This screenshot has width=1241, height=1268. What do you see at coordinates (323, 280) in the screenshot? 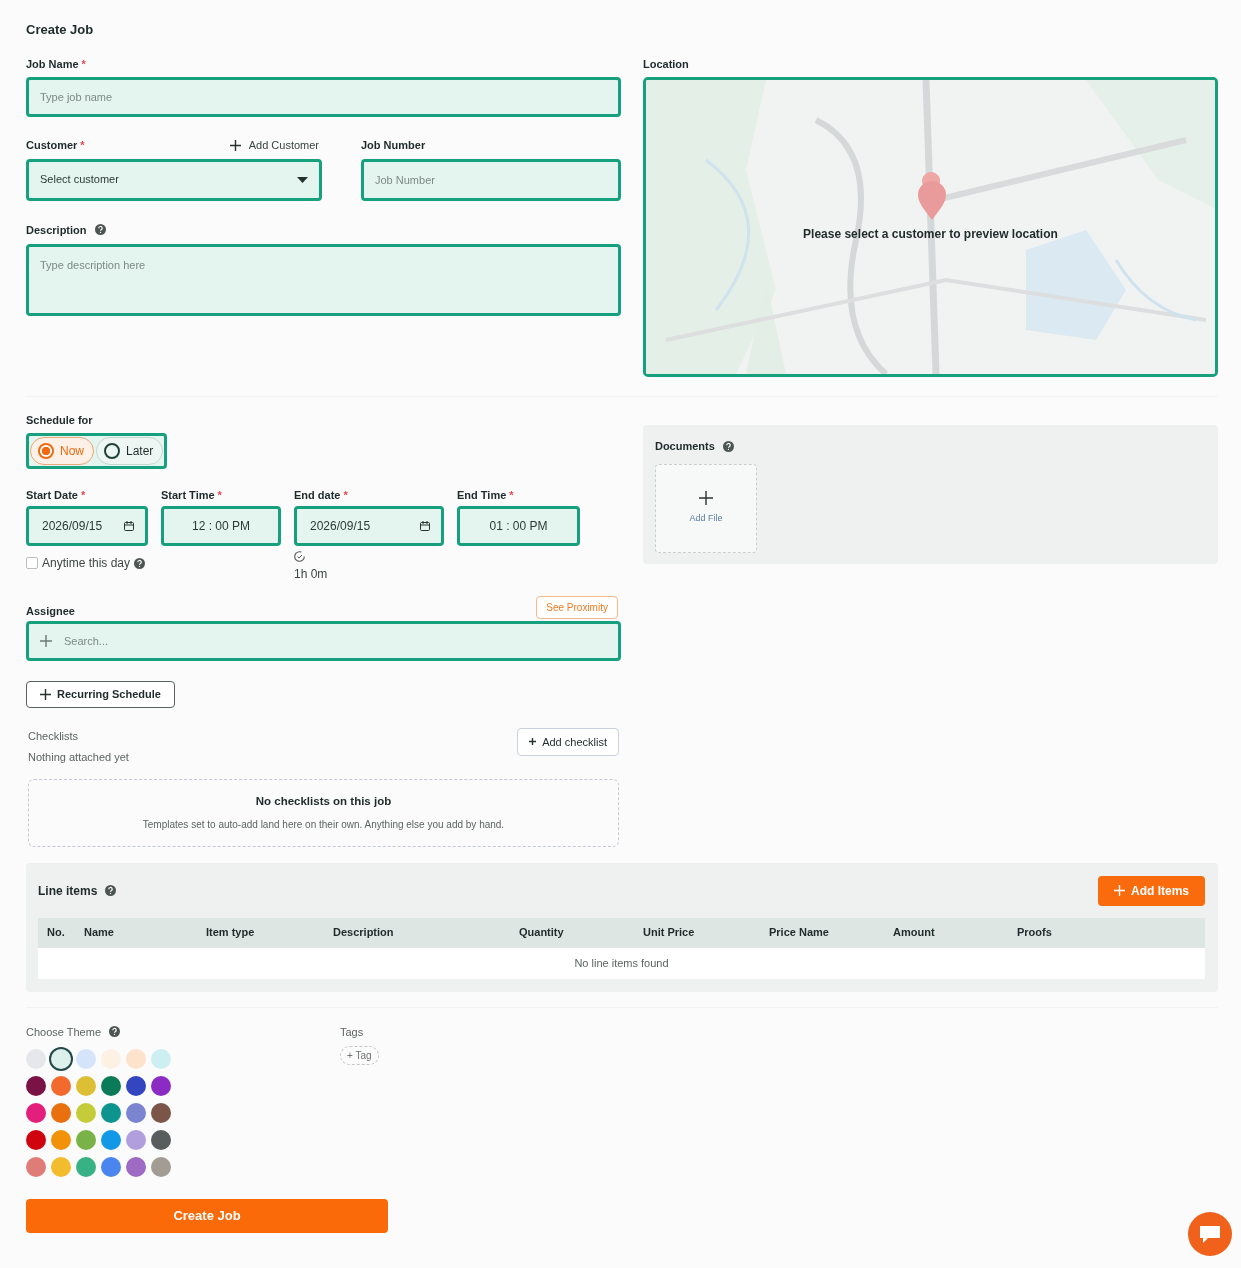
I see `textarea-field: Type description here` at bounding box center [323, 280].